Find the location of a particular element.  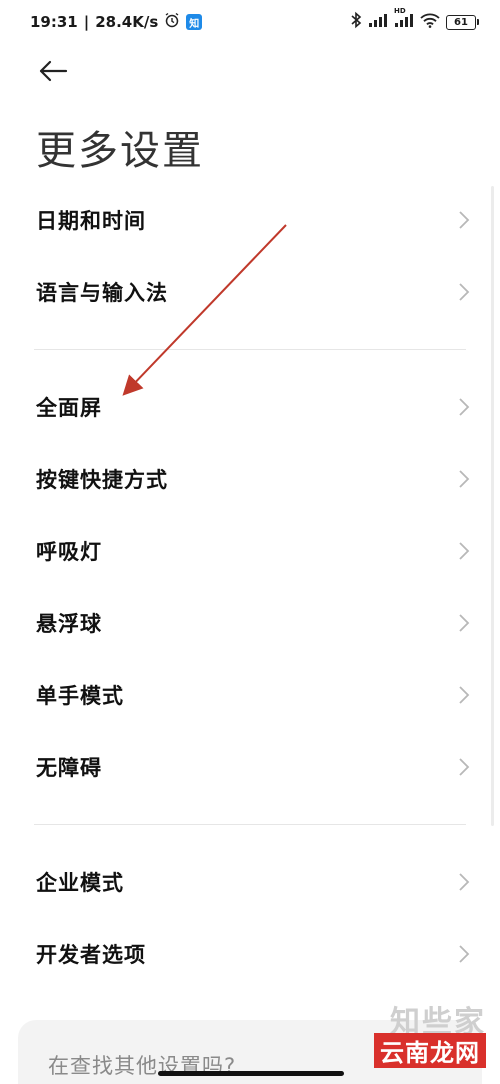

settings-item-label: 悬浮球 is located at coordinates (69, 624).